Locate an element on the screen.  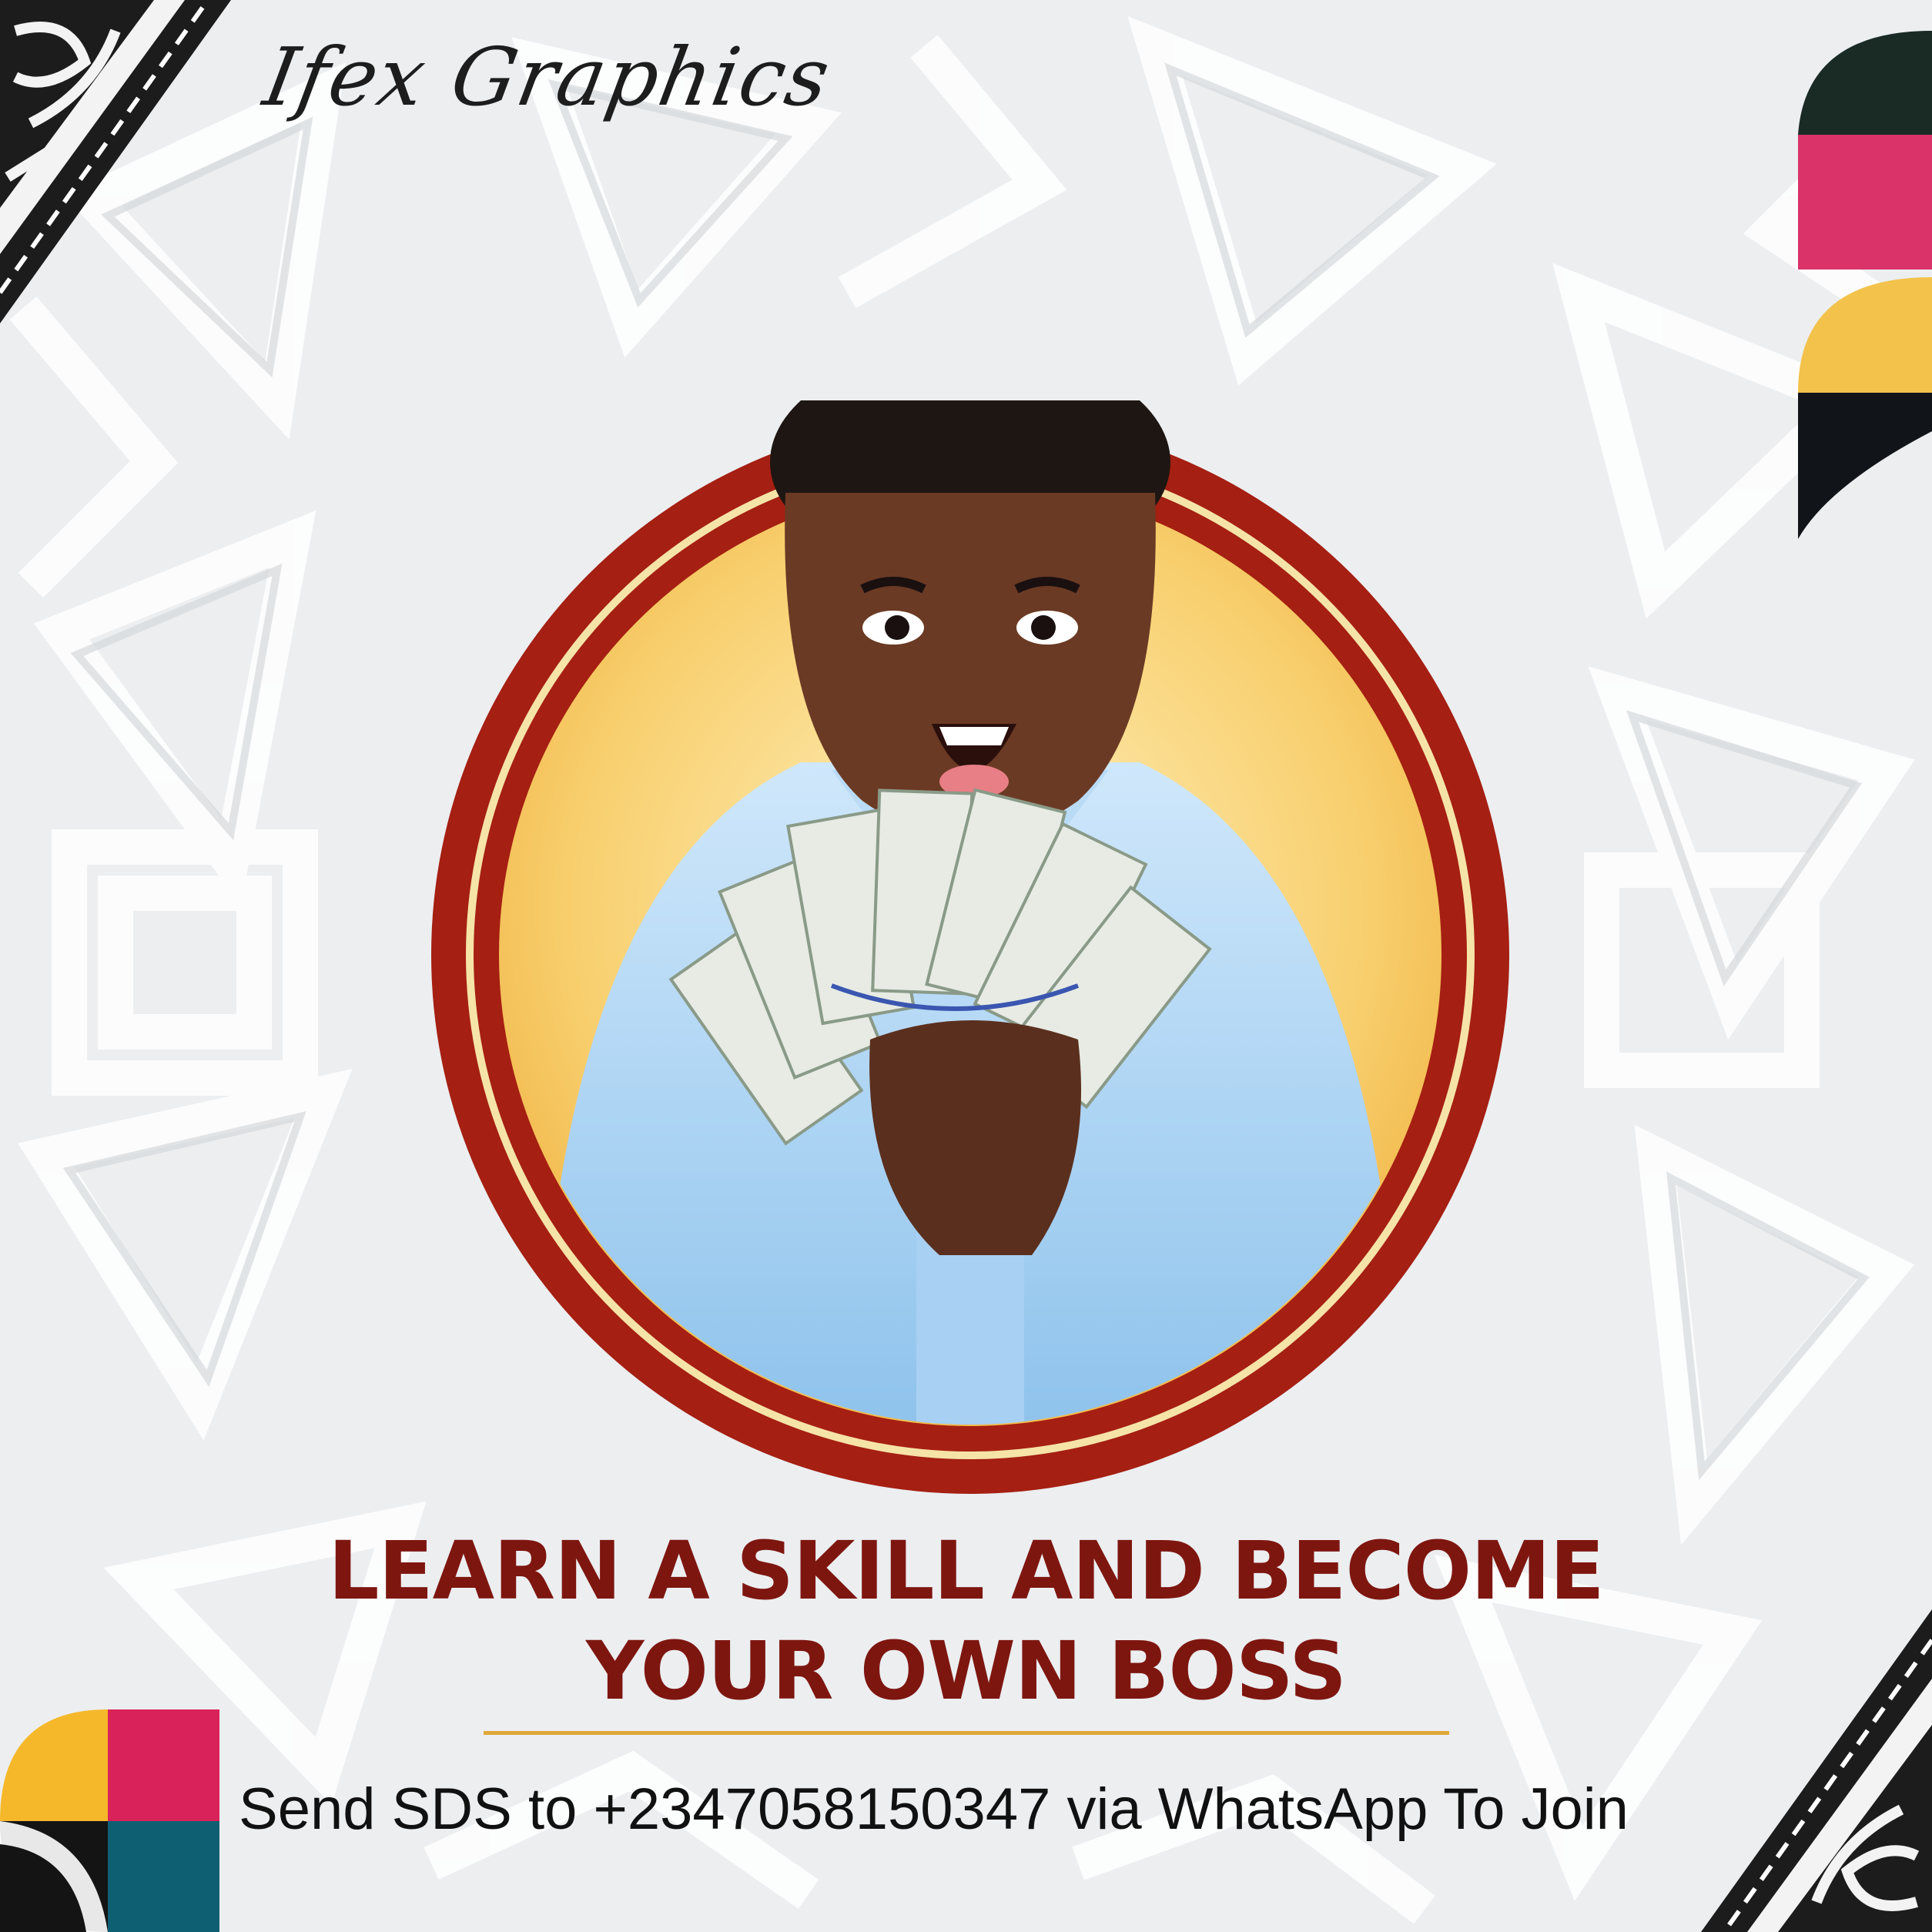
top-left-tribal-corner is located at coordinates (116, 161).